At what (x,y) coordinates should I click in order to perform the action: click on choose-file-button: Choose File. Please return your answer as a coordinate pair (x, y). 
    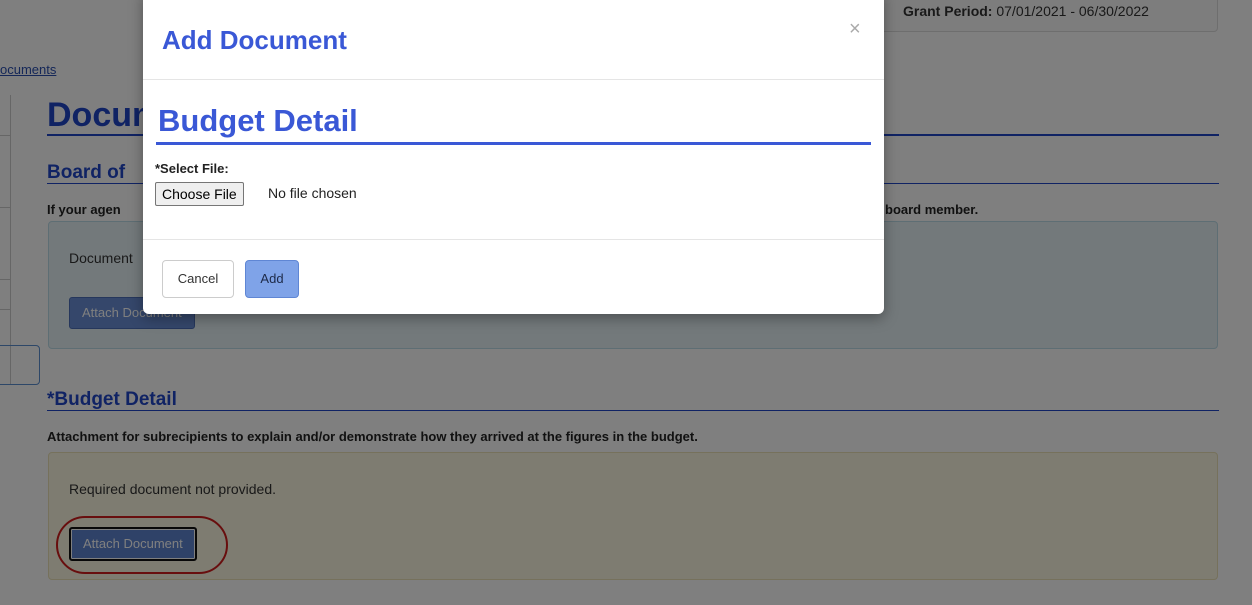
    Looking at the image, I should click on (199, 194).